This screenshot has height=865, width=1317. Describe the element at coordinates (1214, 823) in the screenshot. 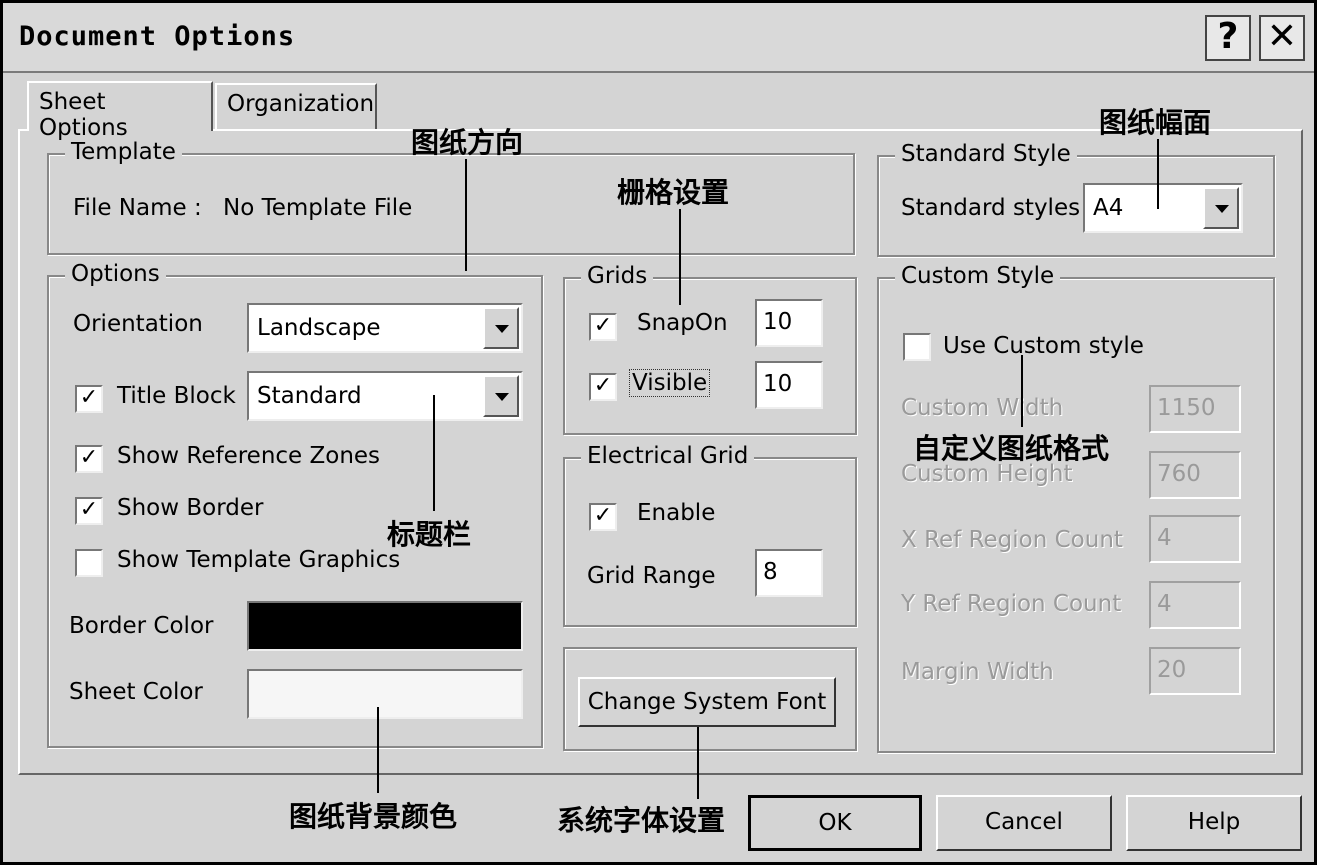

I see `help-button: Help` at that location.